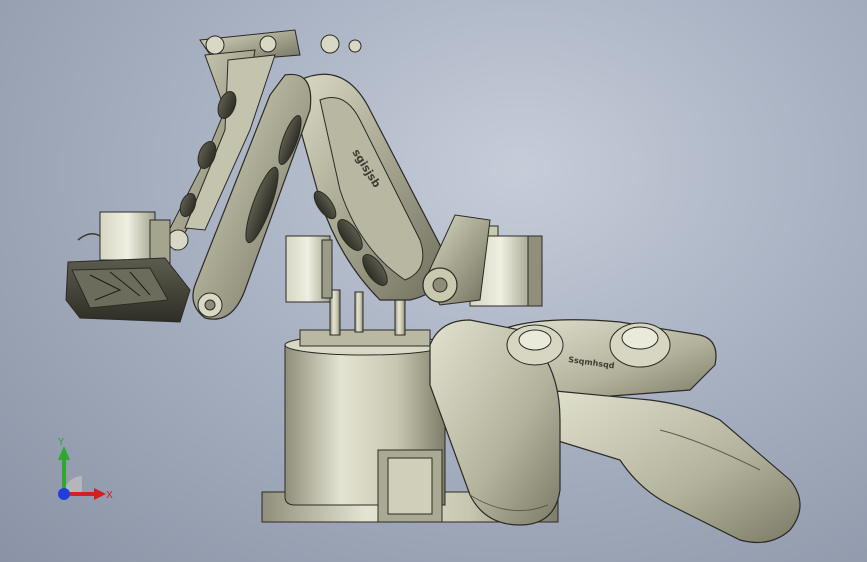  I want to click on left-stepper-motor, so click(309, 269).